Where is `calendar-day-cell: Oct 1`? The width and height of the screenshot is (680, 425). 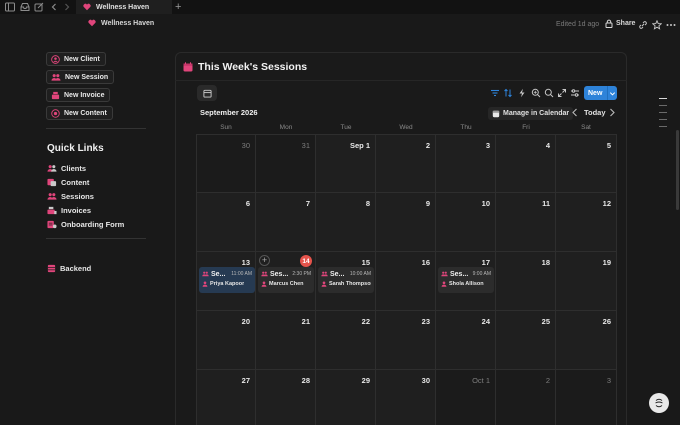 calendar-day-cell: Oct 1 is located at coordinates (466, 397).